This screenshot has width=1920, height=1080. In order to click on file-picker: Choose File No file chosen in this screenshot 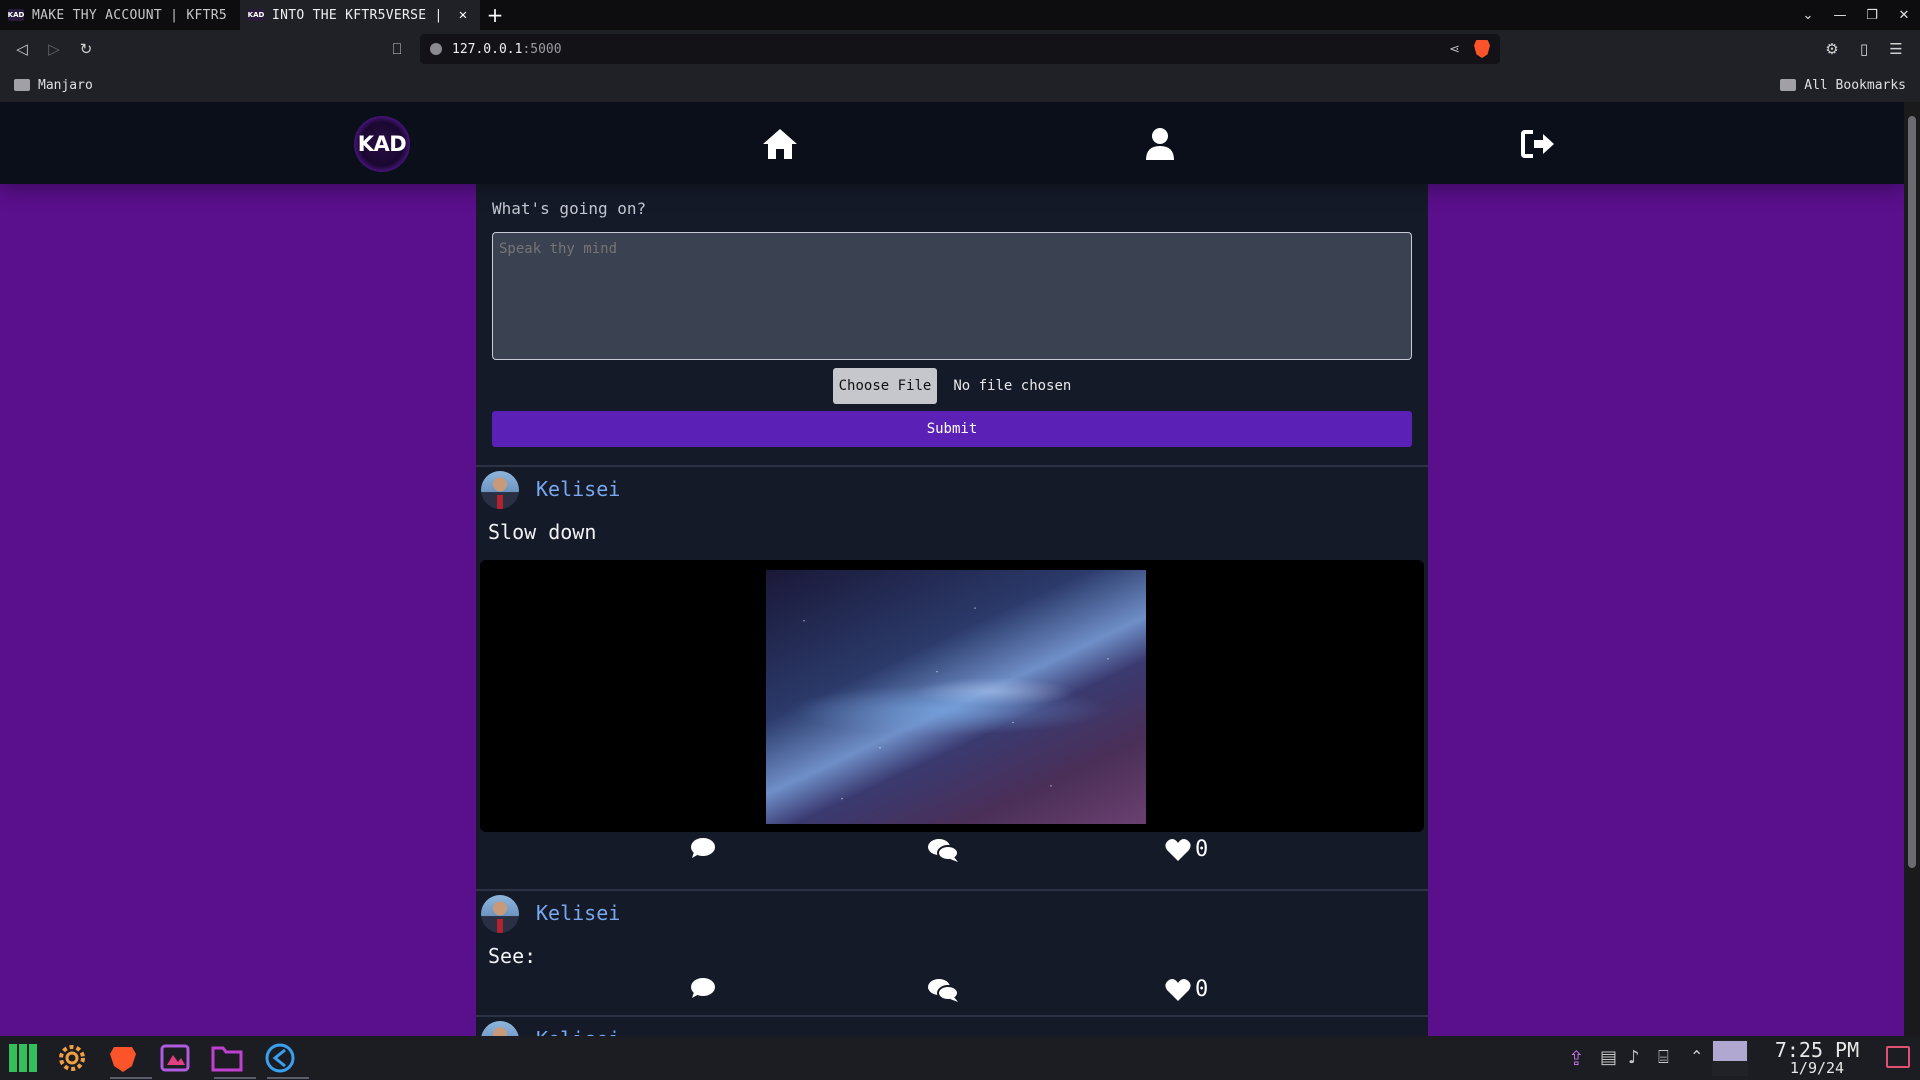, I will do `click(952, 386)`.